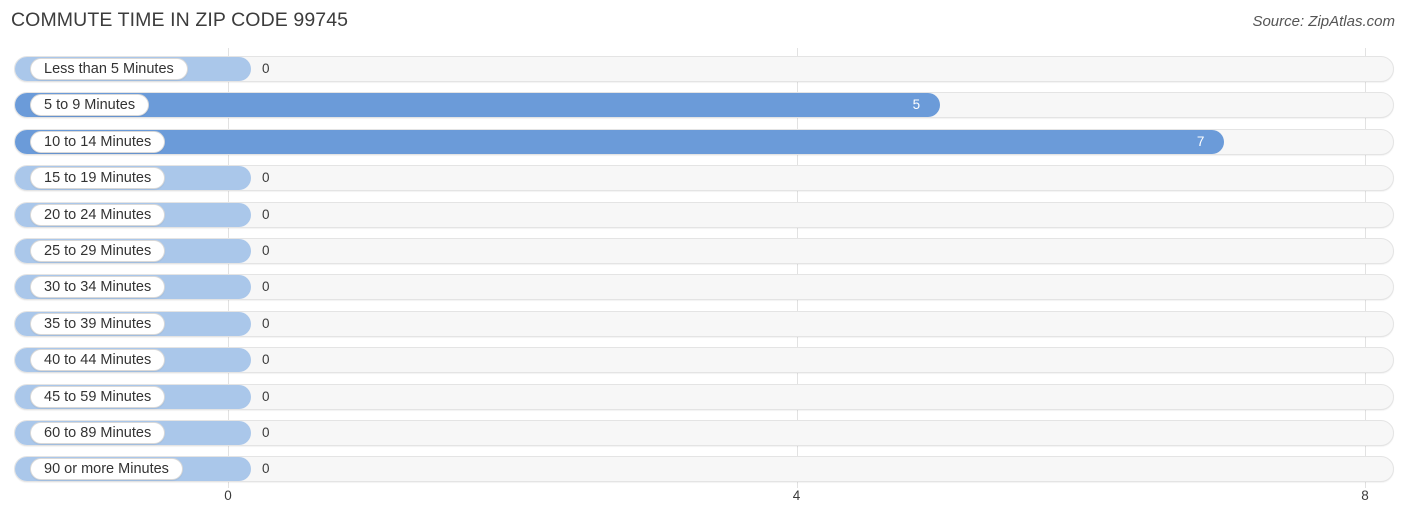 The image size is (1406, 524). I want to click on bar-row: 5 to 9 Minutes 5, so click(704, 105).